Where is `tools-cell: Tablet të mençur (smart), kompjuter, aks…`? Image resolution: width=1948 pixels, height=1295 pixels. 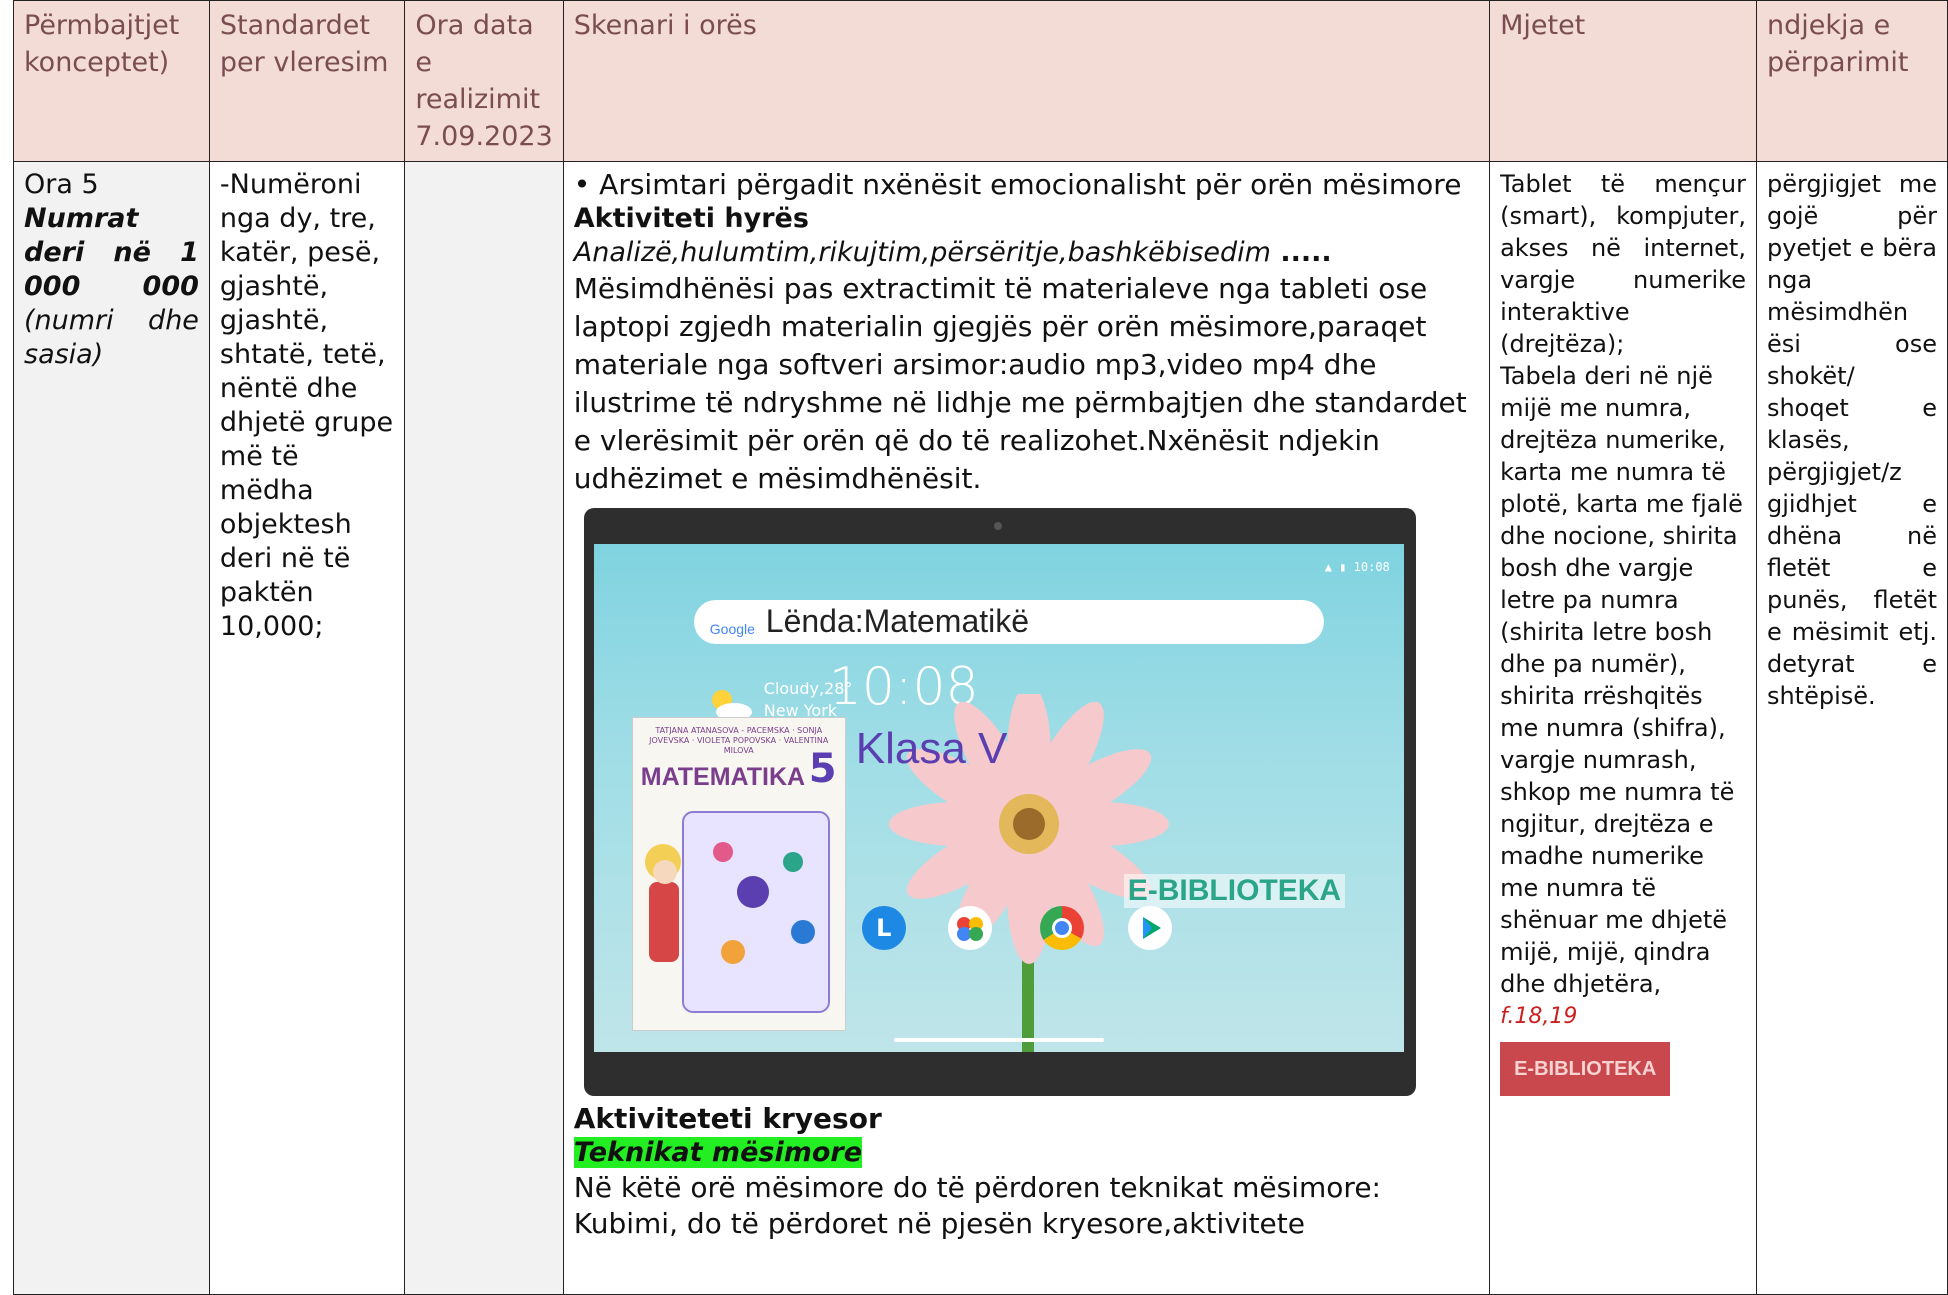 tools-cell: Tablet të mençur (smart), kompjuter, aks… is located at coordinates (1623, 728).